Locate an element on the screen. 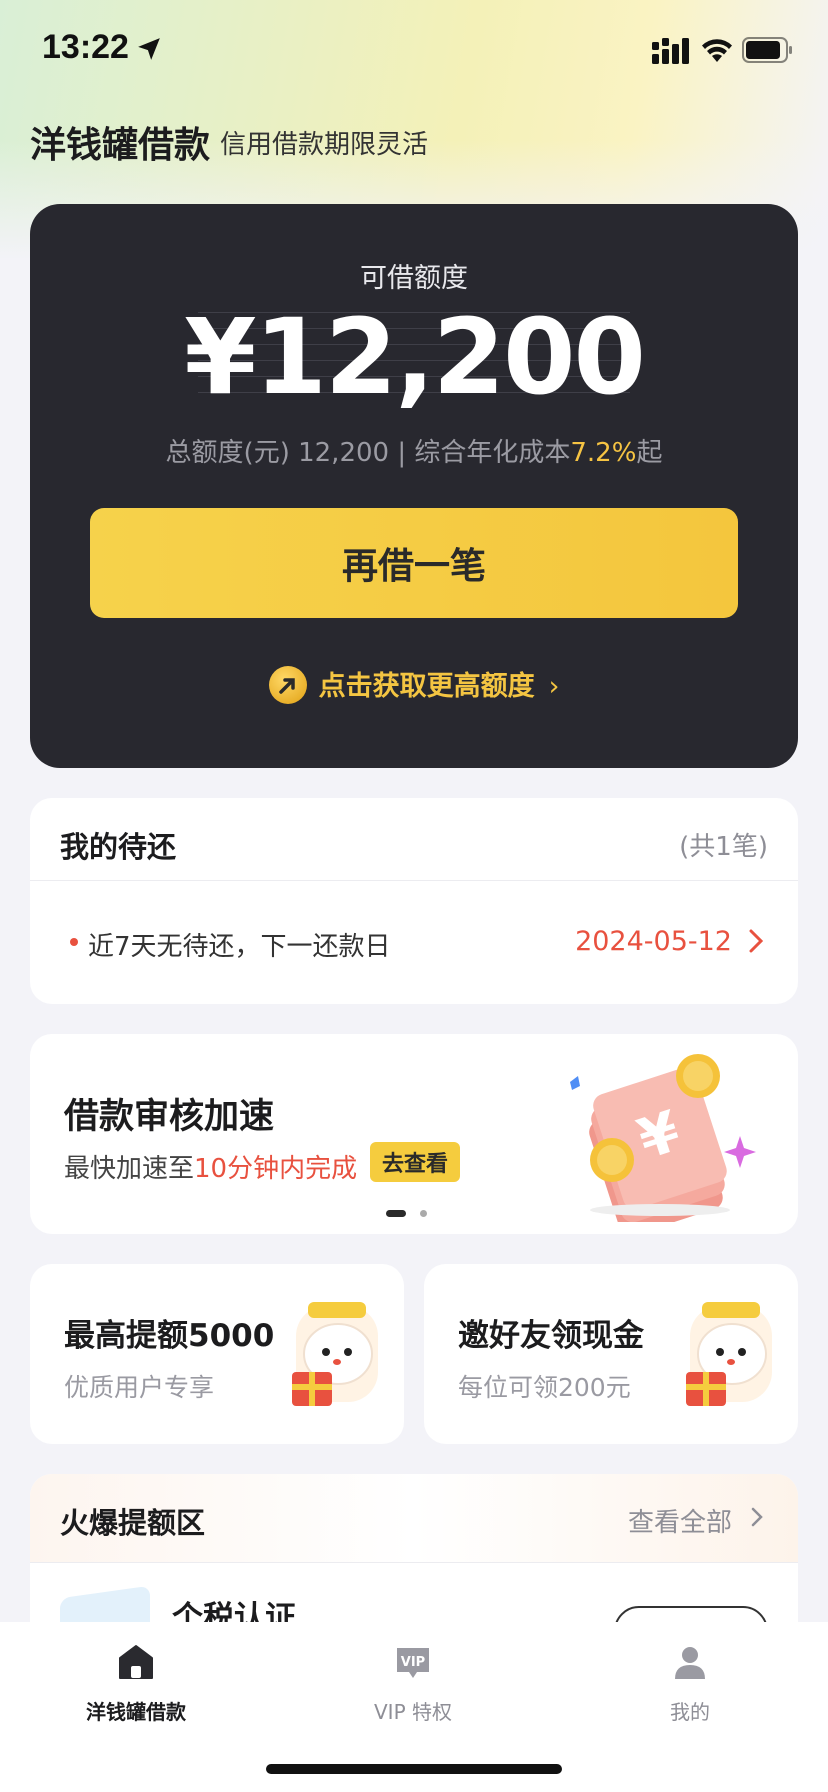  next-repayment-date: 2024-05-12 is located at coordinates (653, 941).